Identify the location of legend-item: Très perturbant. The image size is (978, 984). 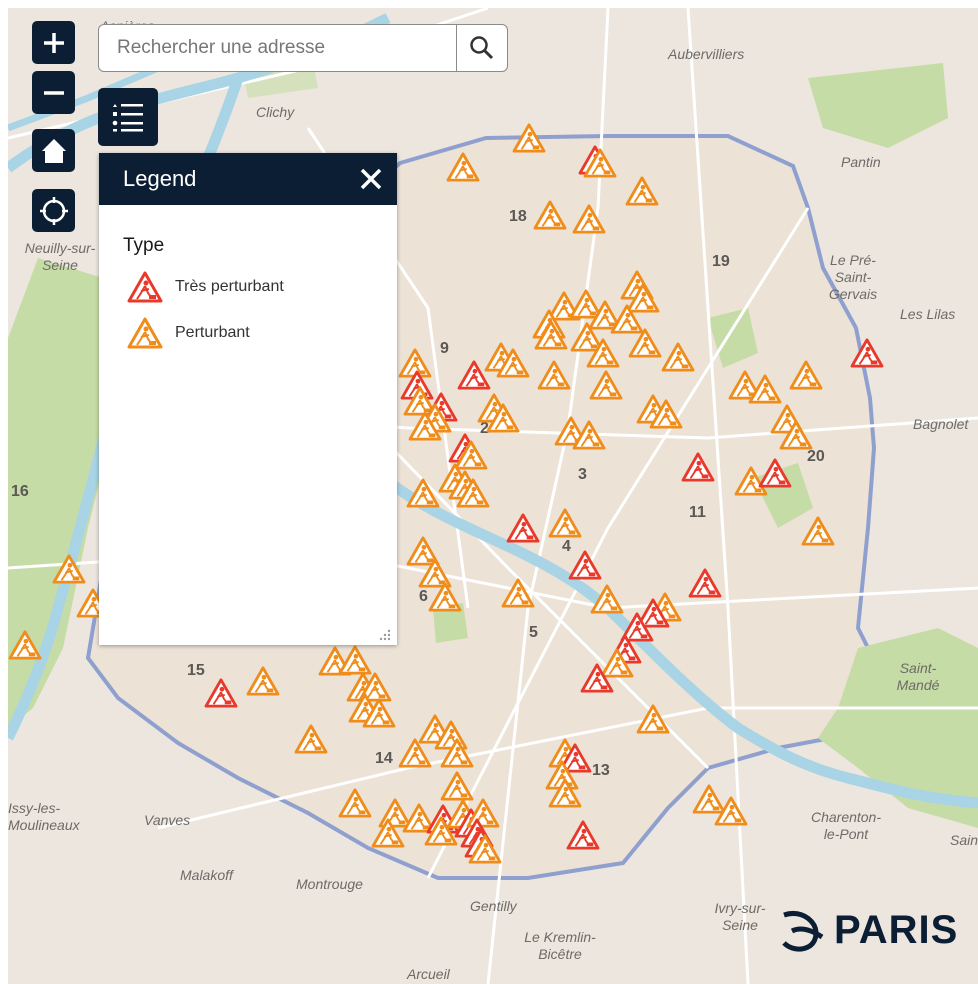
(262, 287).